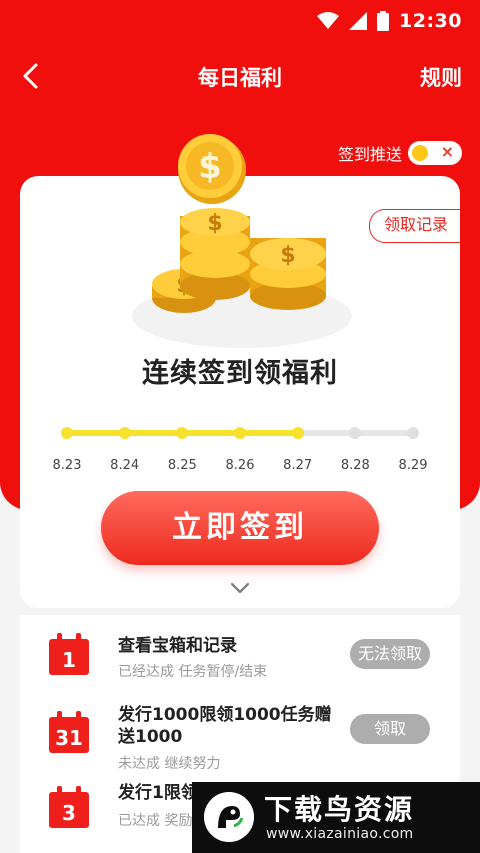  Describe the element at coordinates (177, 646) in the screenshot. I see `task-title: 查看宝箱和记录` at that location.